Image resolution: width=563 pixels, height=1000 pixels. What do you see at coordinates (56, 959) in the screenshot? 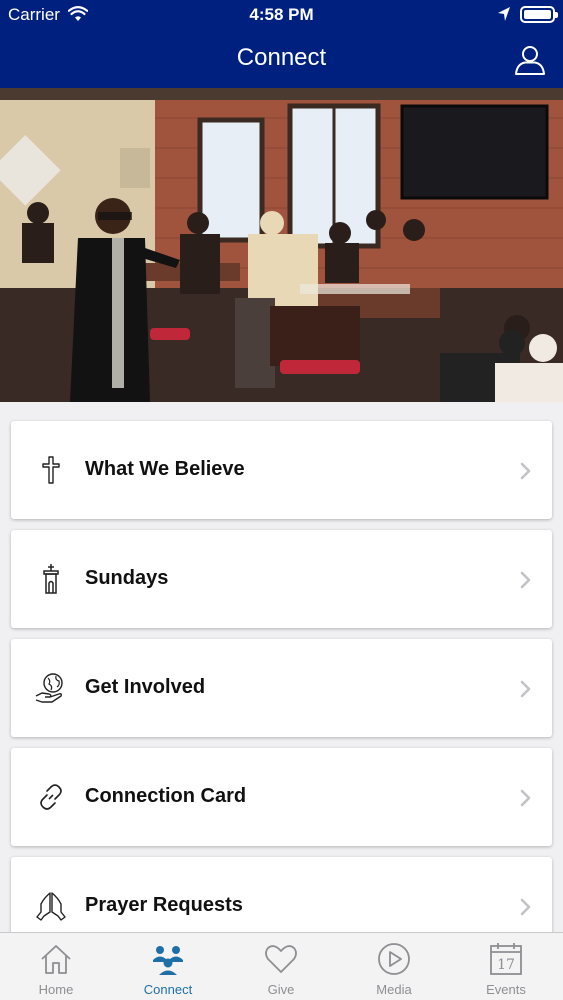
I see `home-icon` at bounding box center [56, 959].